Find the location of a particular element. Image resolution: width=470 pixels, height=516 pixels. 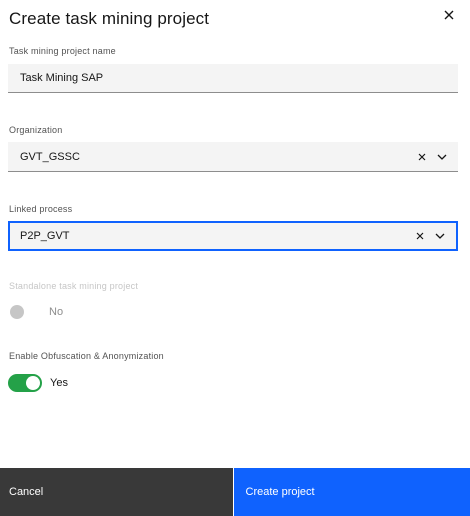

organization-clear-button is located at coordinates (422, 157).